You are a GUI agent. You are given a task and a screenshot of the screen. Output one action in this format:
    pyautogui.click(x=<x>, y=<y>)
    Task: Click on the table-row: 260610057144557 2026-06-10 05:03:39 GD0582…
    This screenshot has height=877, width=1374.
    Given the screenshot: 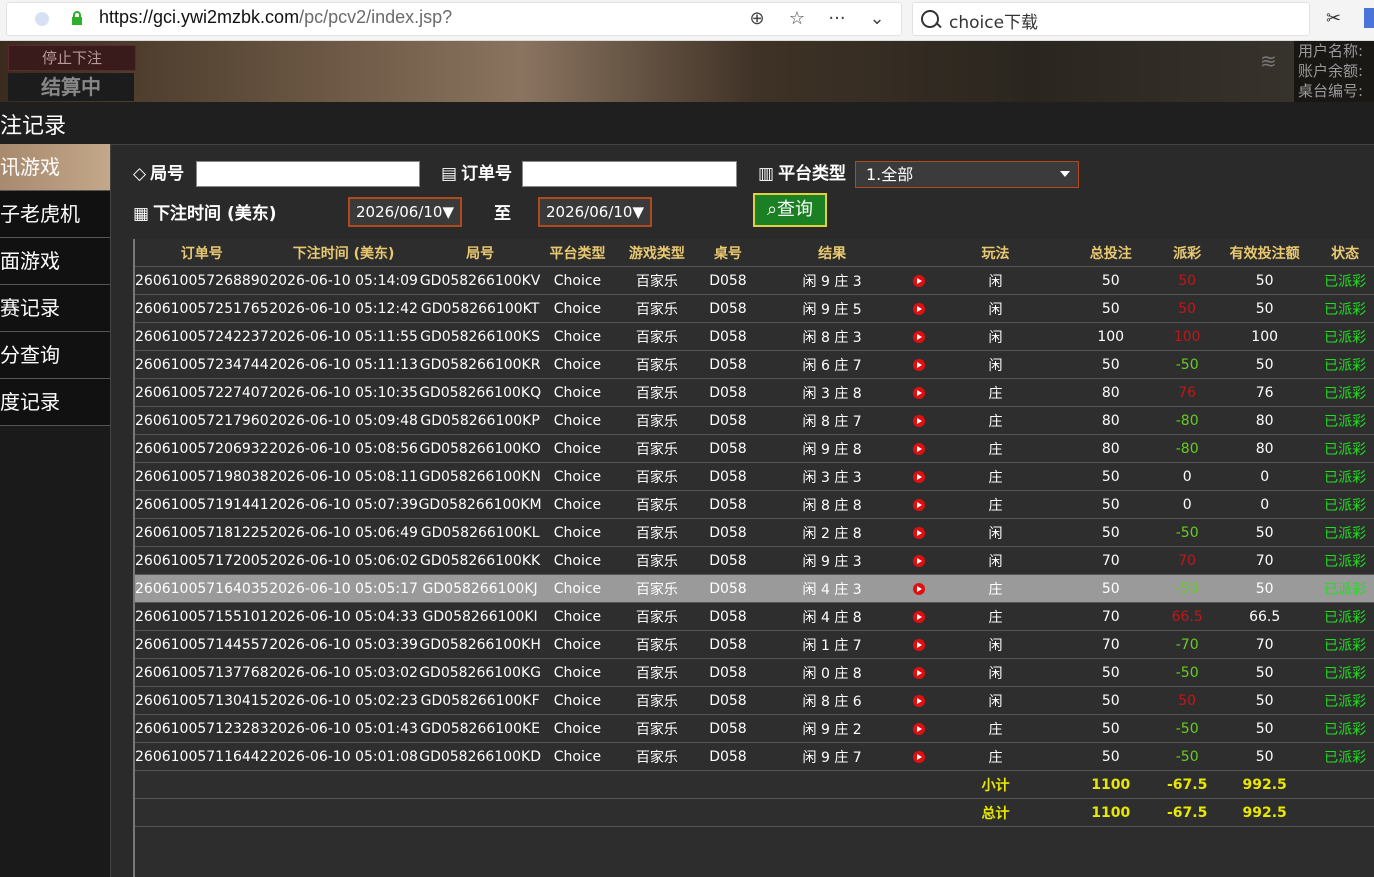 What is the action you would take?
    pyautogui.click(x=754, y=644)
    